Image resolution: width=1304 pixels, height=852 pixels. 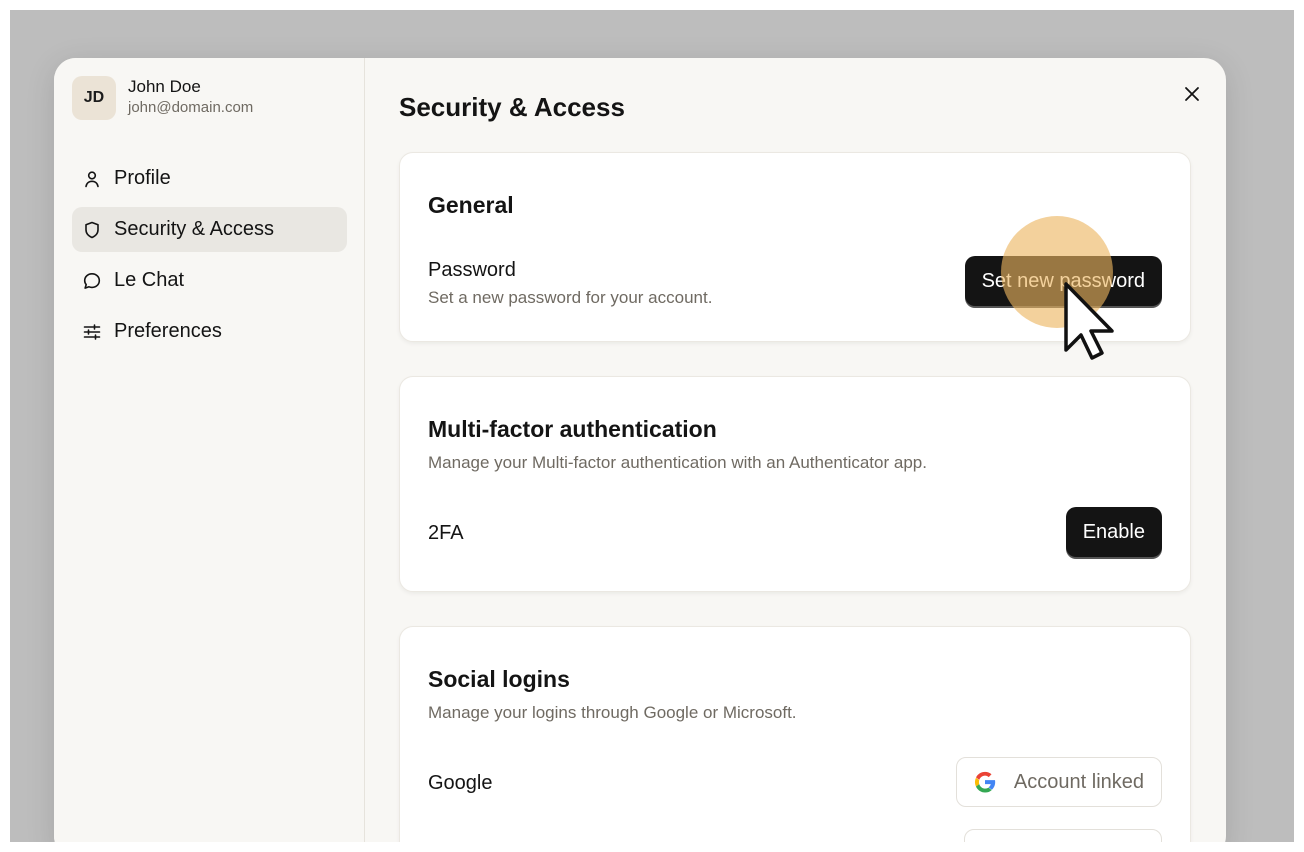 What do you see at coordinates (1113, 532) in the screenshot?
I see `enable-2fa-button: Enable` at bounding box center [1113, 532].